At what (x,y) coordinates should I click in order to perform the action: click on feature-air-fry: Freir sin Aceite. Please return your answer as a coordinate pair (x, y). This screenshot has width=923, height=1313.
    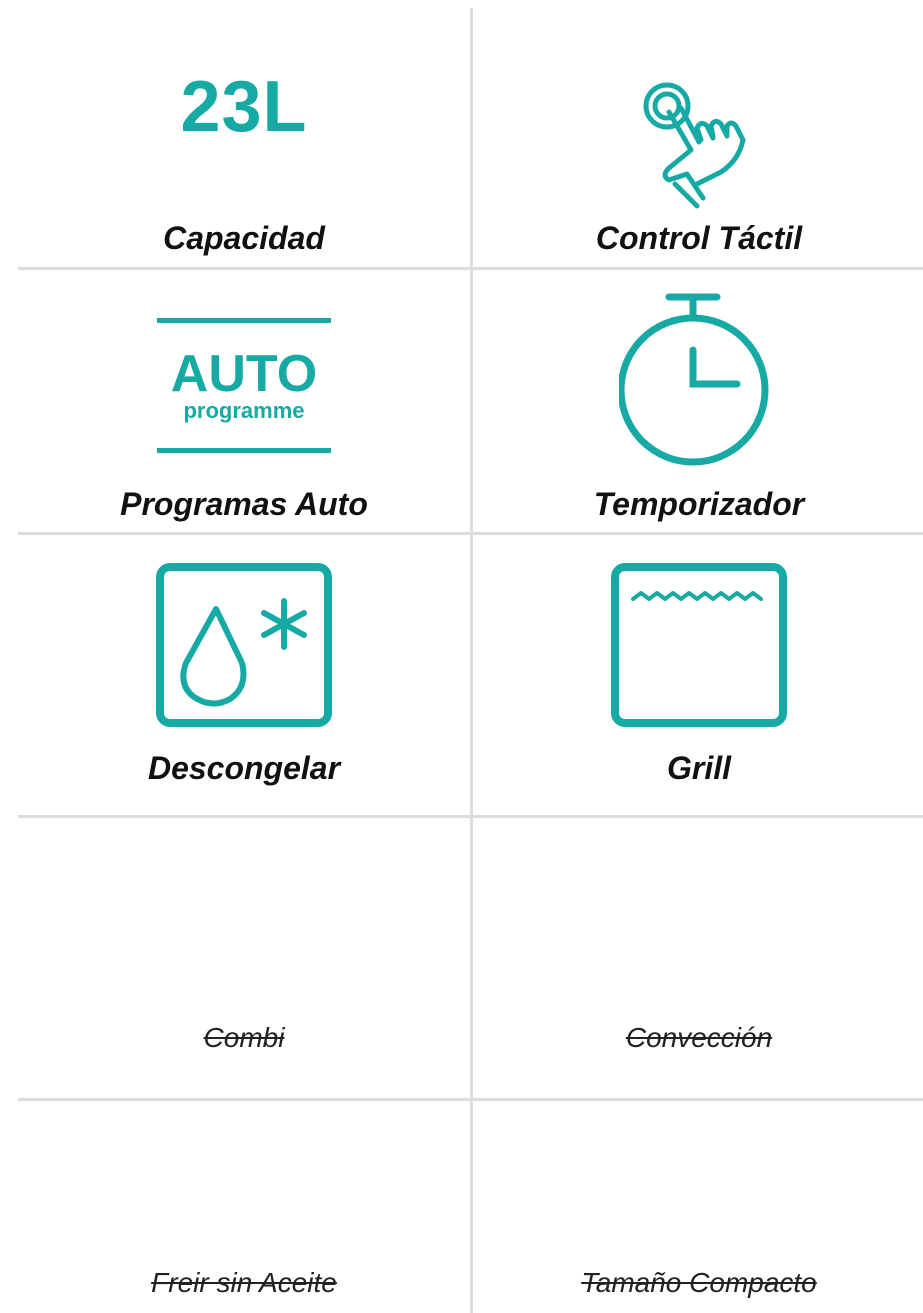
    Looking at the image, I should click on (244, 1207).